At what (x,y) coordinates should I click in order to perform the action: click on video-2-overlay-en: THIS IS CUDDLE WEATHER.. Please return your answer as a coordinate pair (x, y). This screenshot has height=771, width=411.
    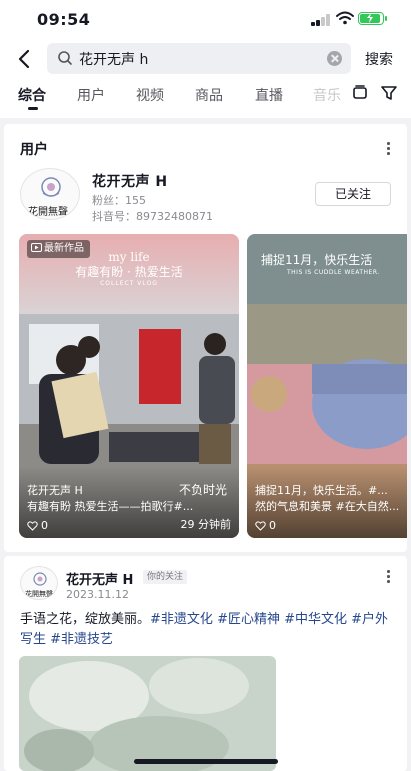
    Looking at the image, I should click on (333, 272).